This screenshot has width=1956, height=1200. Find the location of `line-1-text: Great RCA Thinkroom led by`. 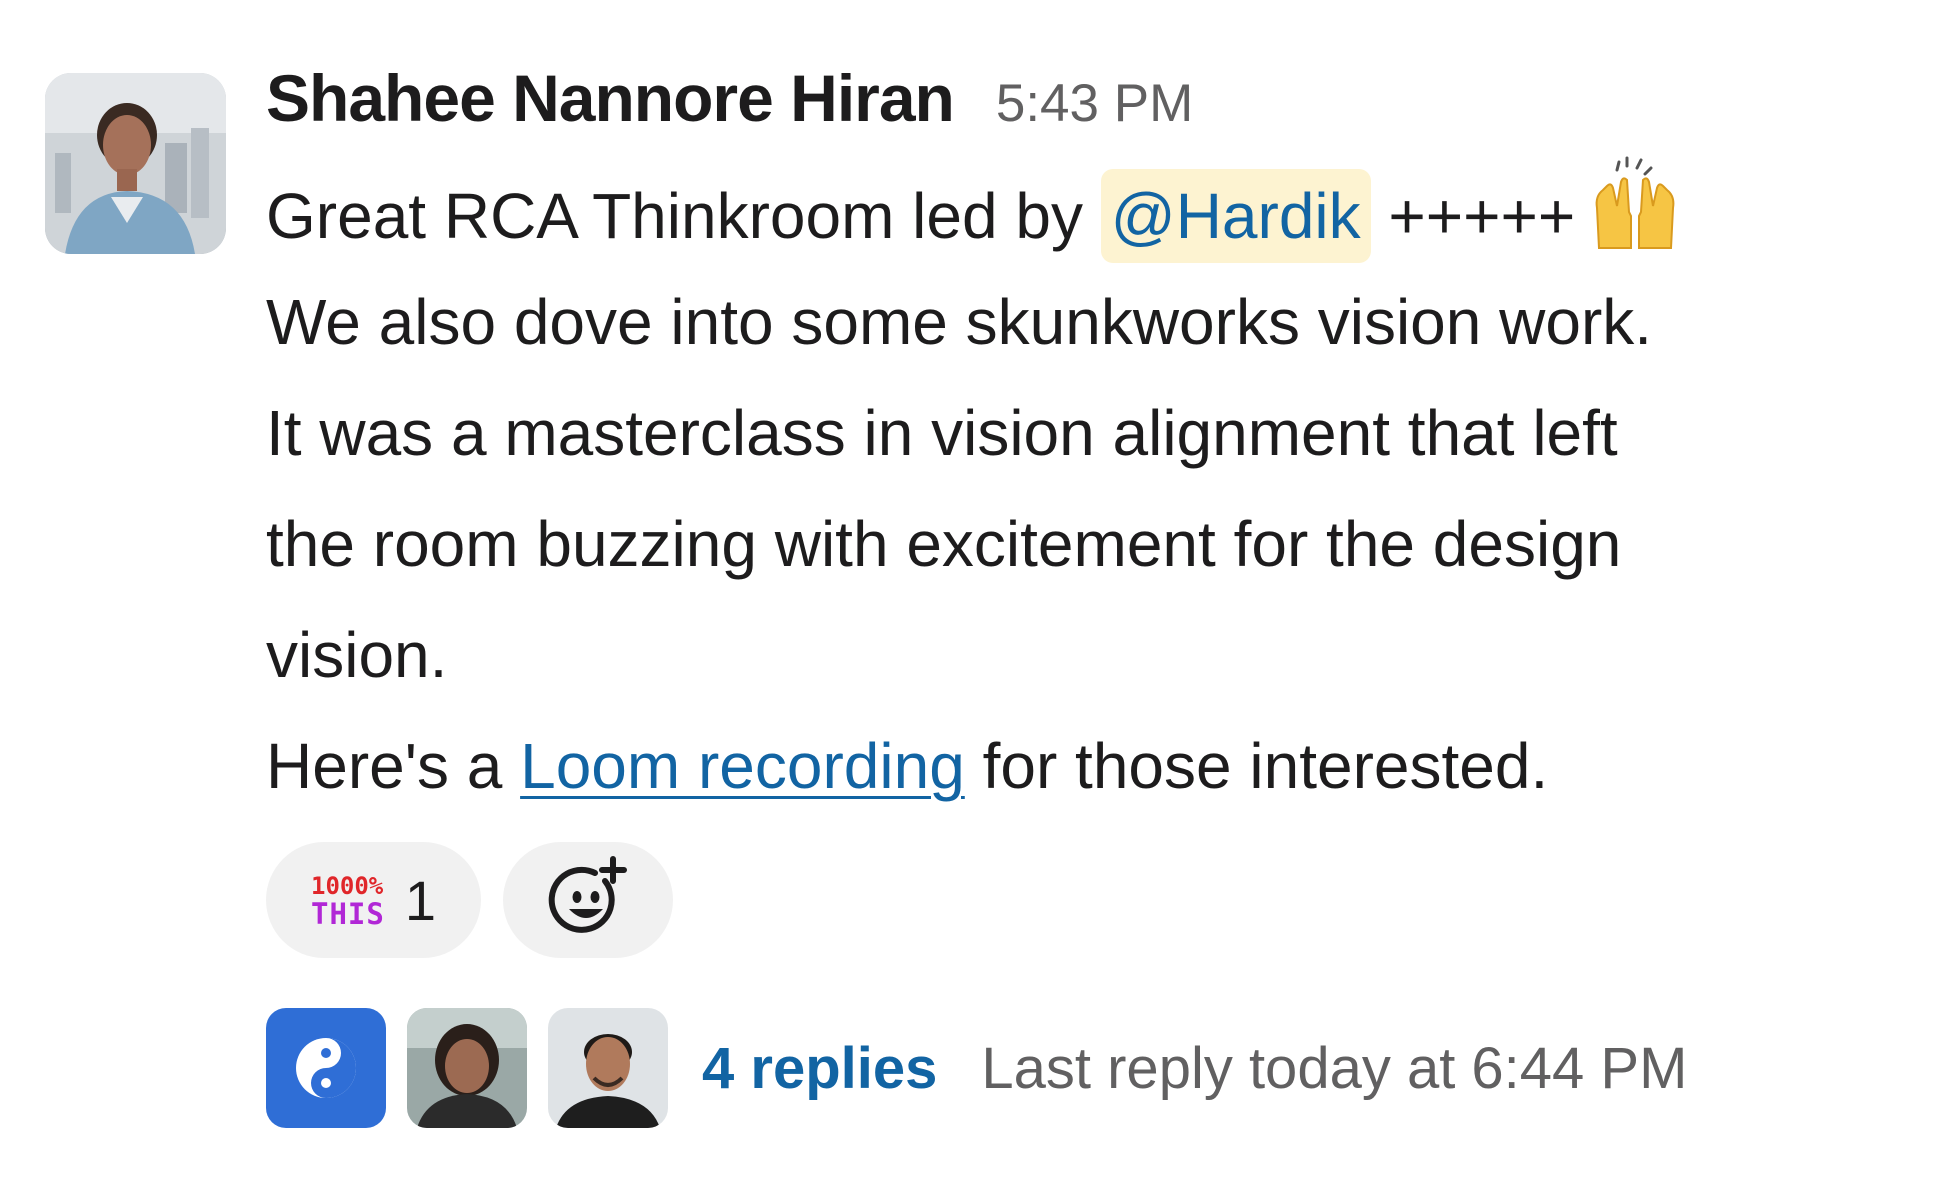

line-1-text: Great RCA Thinkroom led by is located at coordinates (683, 216).